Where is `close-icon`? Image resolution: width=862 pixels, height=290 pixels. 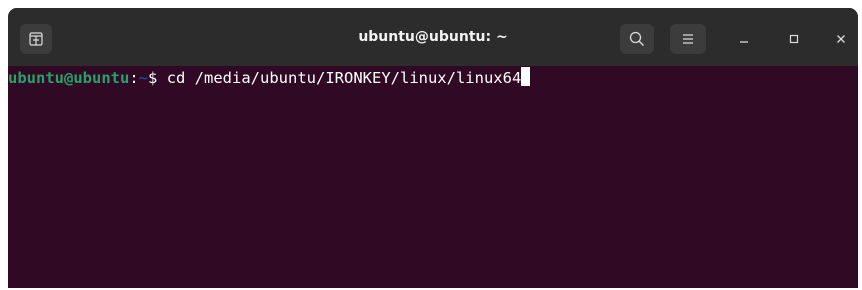 close-icon is located at coordinates (841, 39).